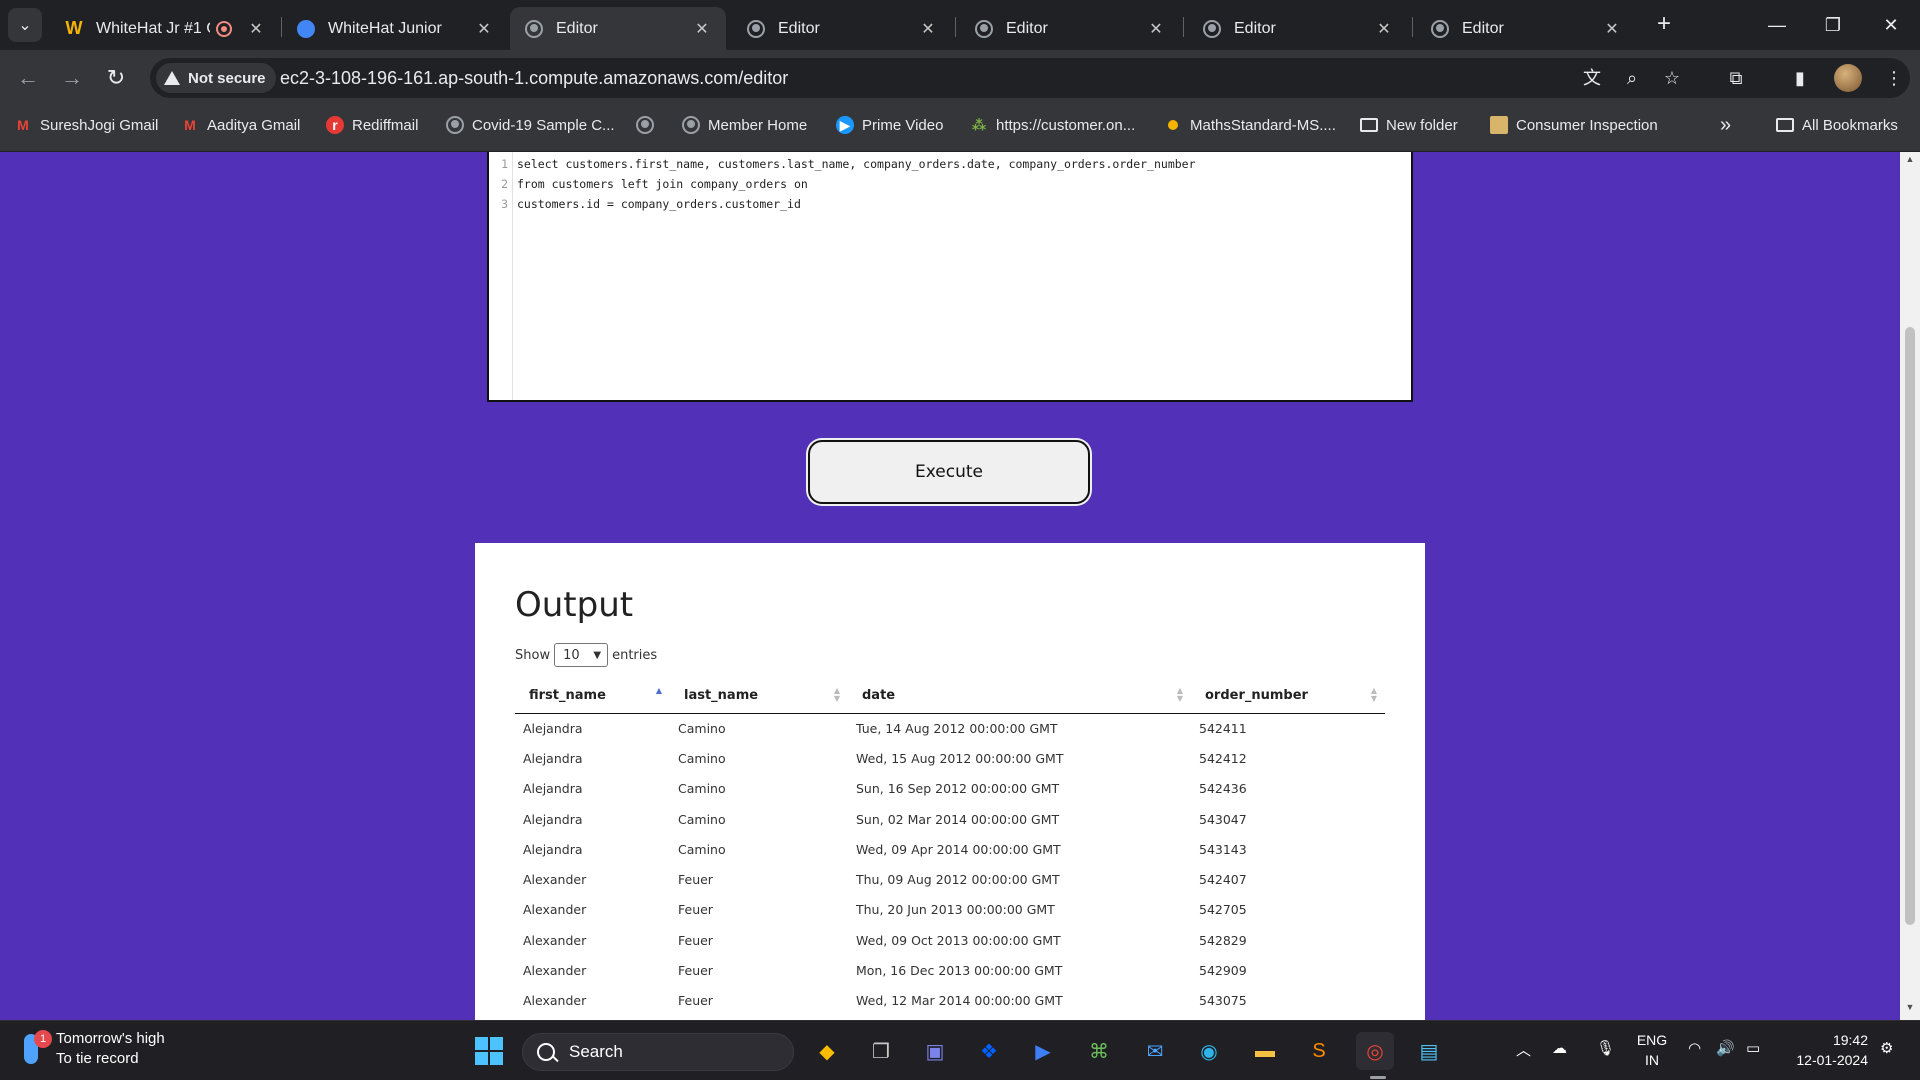 The height and width of the screenshot is (1080, 1920). I want to click on bookmark-sureshjogi-gmail: M SureshJogi Gmail, so click(86, 125).